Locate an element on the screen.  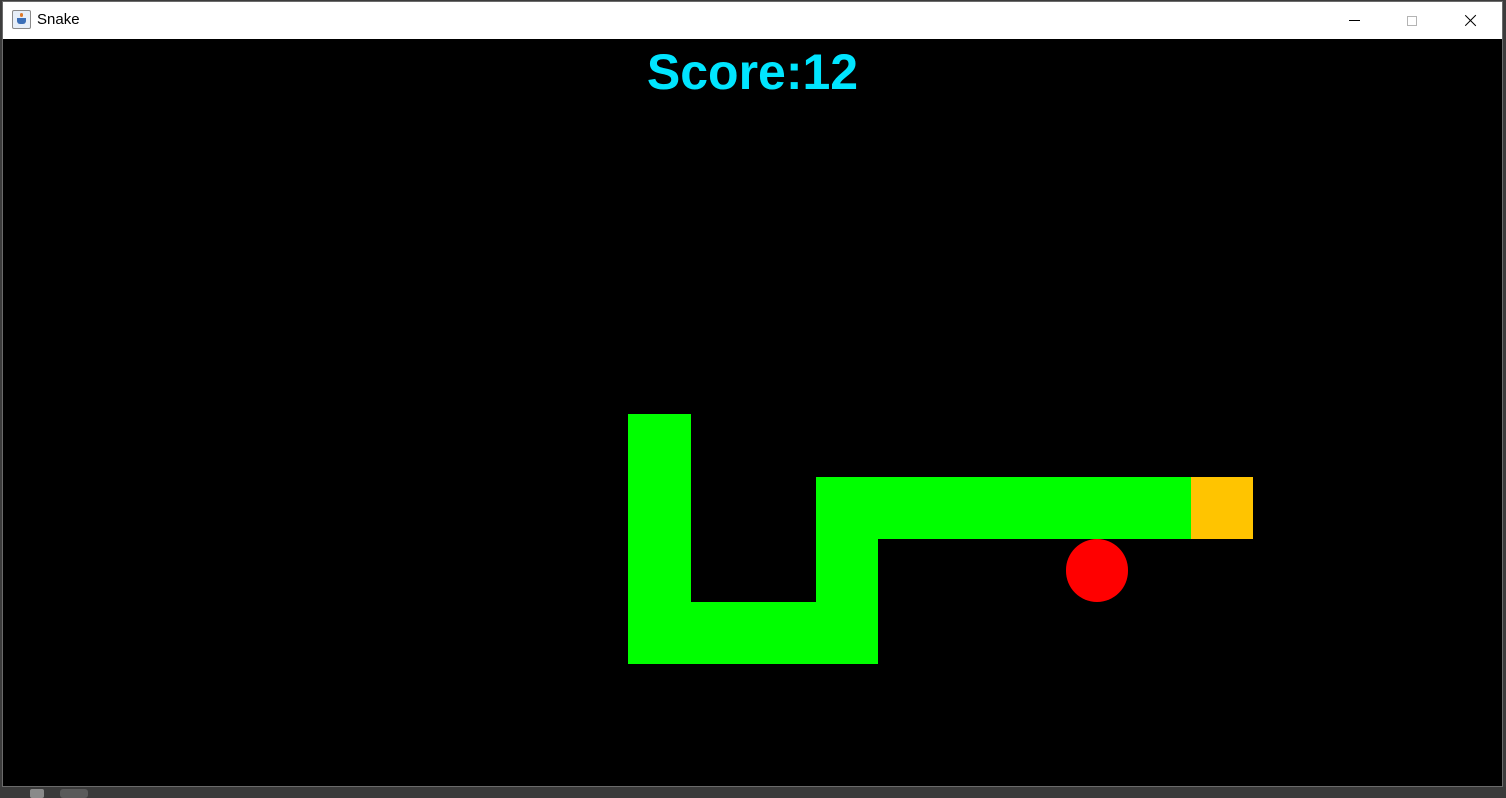
minimize-button is located at coordinates (1354, 20).